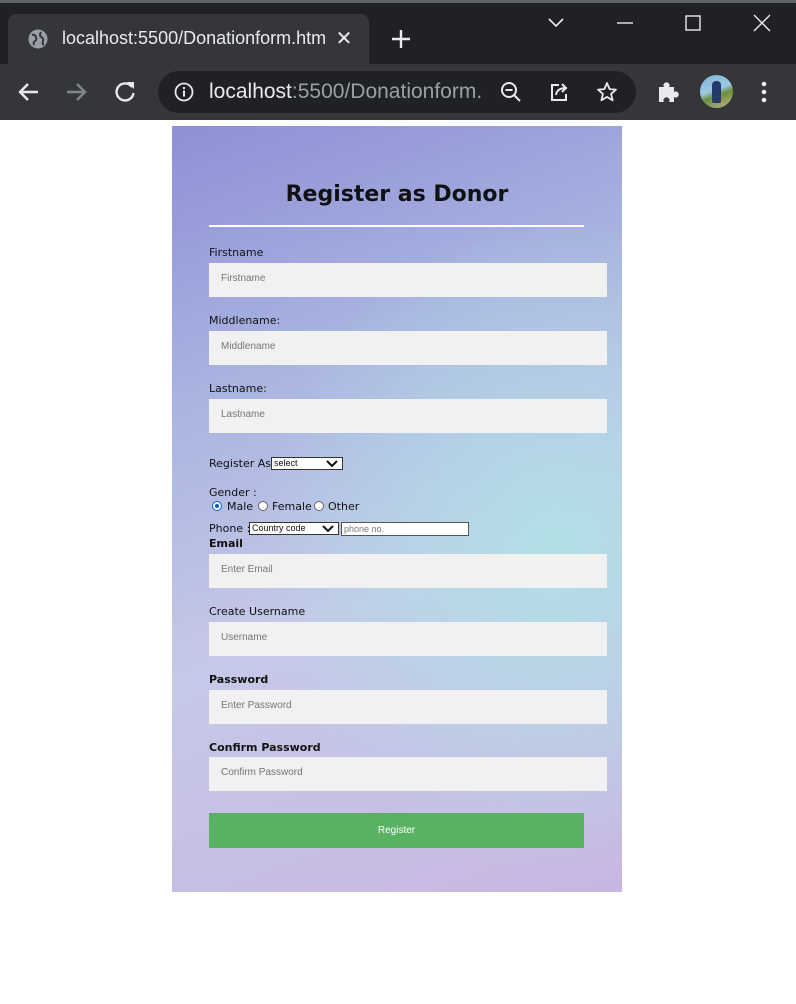 The image size is (796, 1004). What do you see at coordinates (240, 506) in the screenshot?
I see `gender-male-label: Male` at bounding box center [240, 506].